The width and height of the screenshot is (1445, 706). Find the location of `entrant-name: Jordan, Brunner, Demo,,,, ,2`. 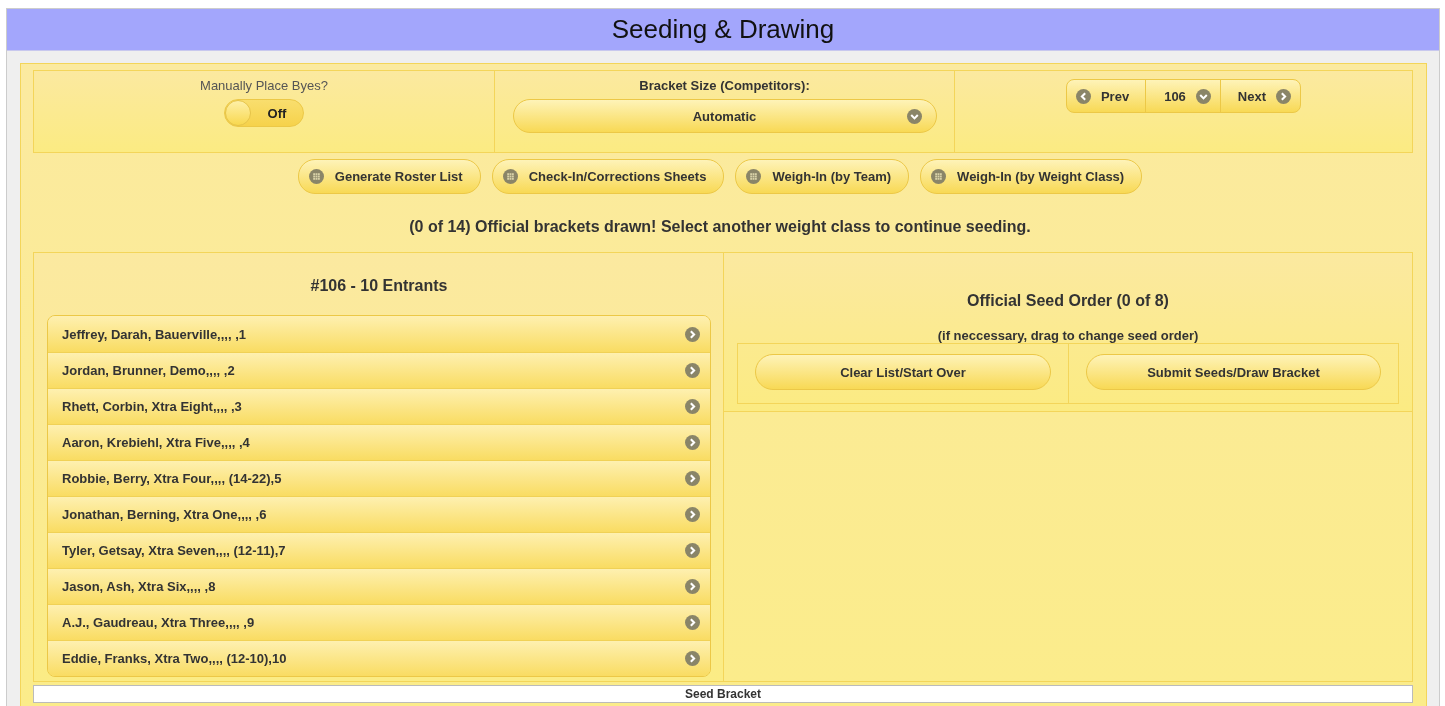

entrant-name: Jordan, Brunner, Demo,,,, ,2 is located at coordinates (148, 370).